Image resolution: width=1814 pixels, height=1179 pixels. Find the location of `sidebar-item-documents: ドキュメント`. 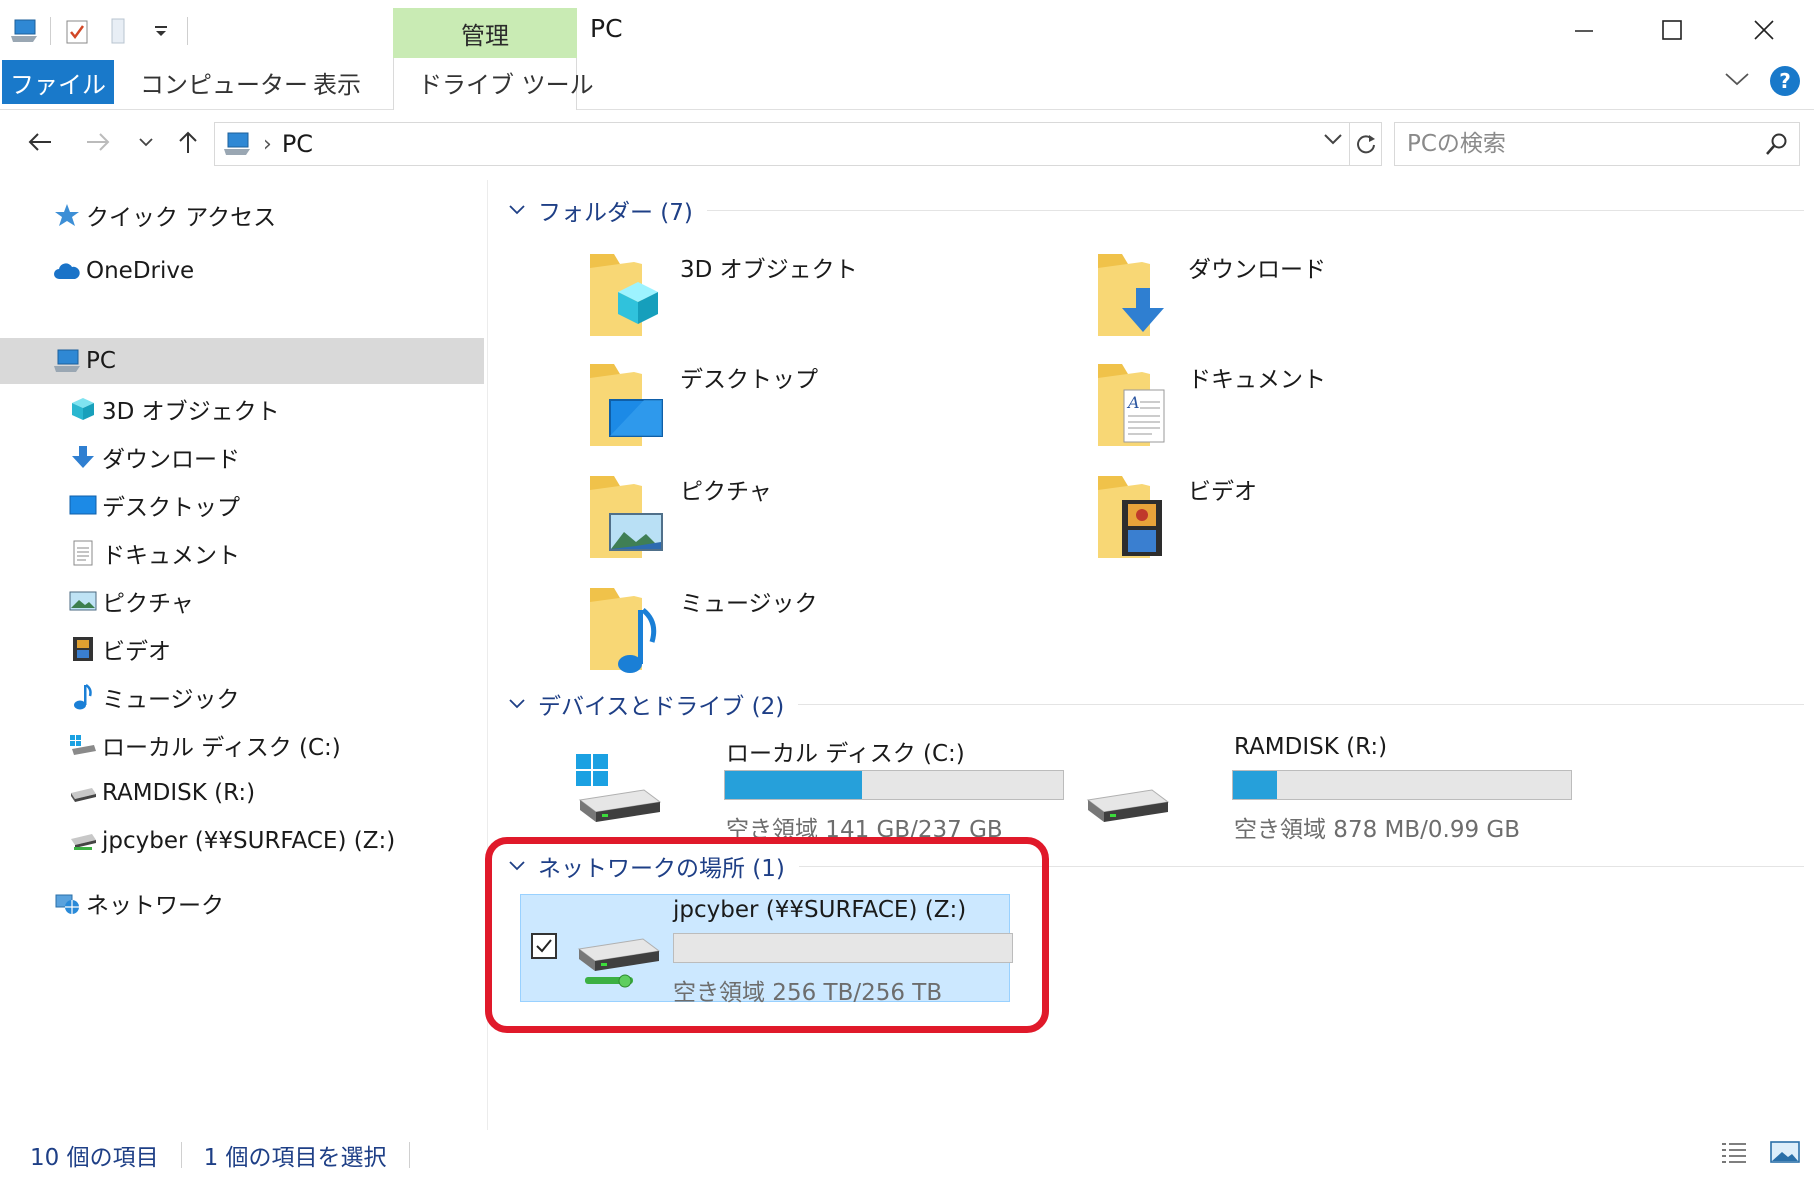

sidebar-item-documents: ドキュメント is located at coordinates (242, 553).